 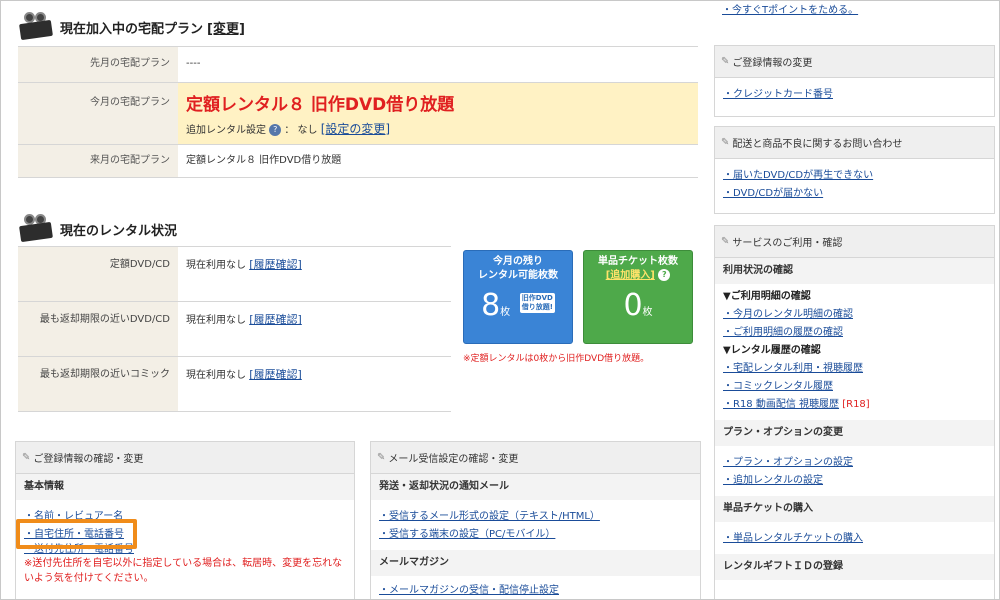 What do you see at coordinates (630, 275) in the screenshot?
I see `buy-more-link: [追加購入]` at bounding box center [630, 275].